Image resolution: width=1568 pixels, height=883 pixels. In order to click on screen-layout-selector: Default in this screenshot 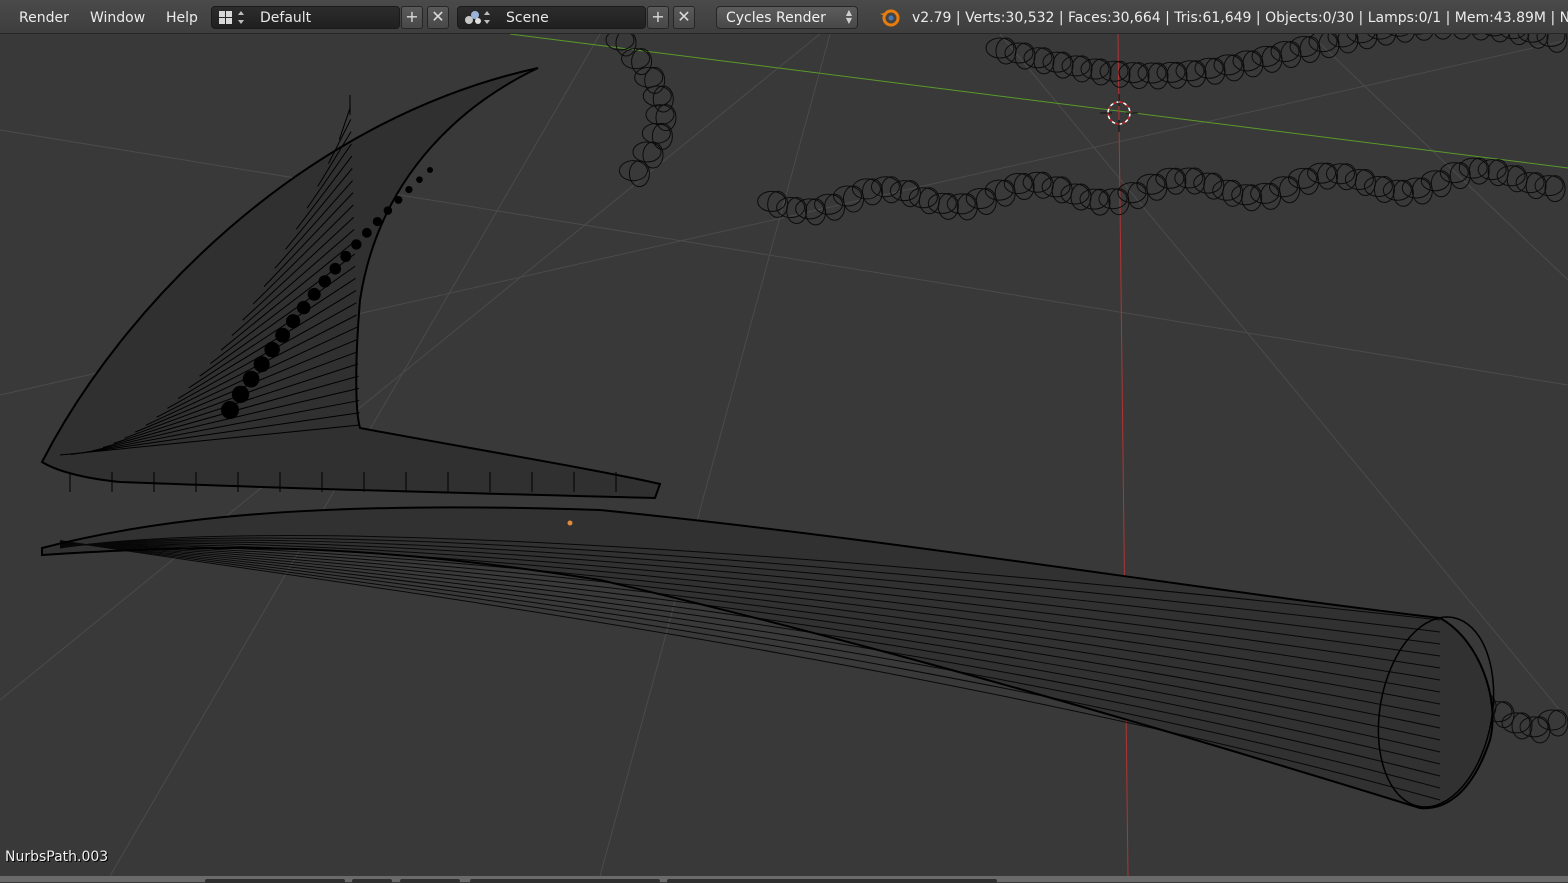, I will do `click(305, 17)`.